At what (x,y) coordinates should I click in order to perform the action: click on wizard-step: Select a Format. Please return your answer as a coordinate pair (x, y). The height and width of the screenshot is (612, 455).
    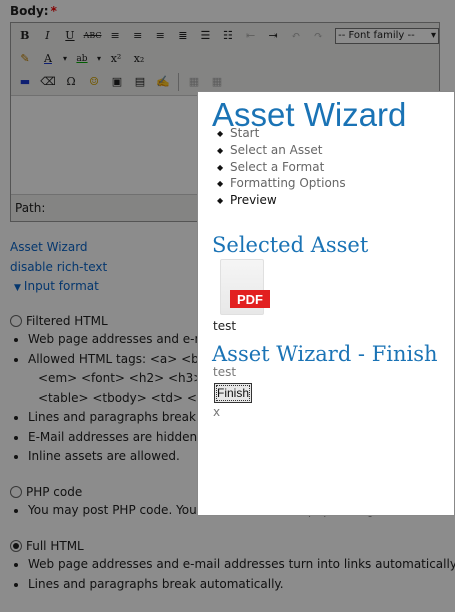
    Looking at the image, I should click on (281, 168).